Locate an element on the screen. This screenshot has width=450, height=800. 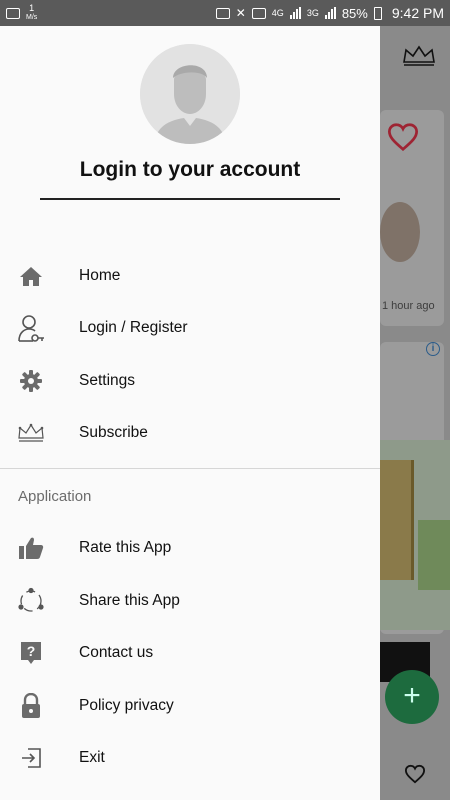
lock-icon is located at coordinates (31, 706).